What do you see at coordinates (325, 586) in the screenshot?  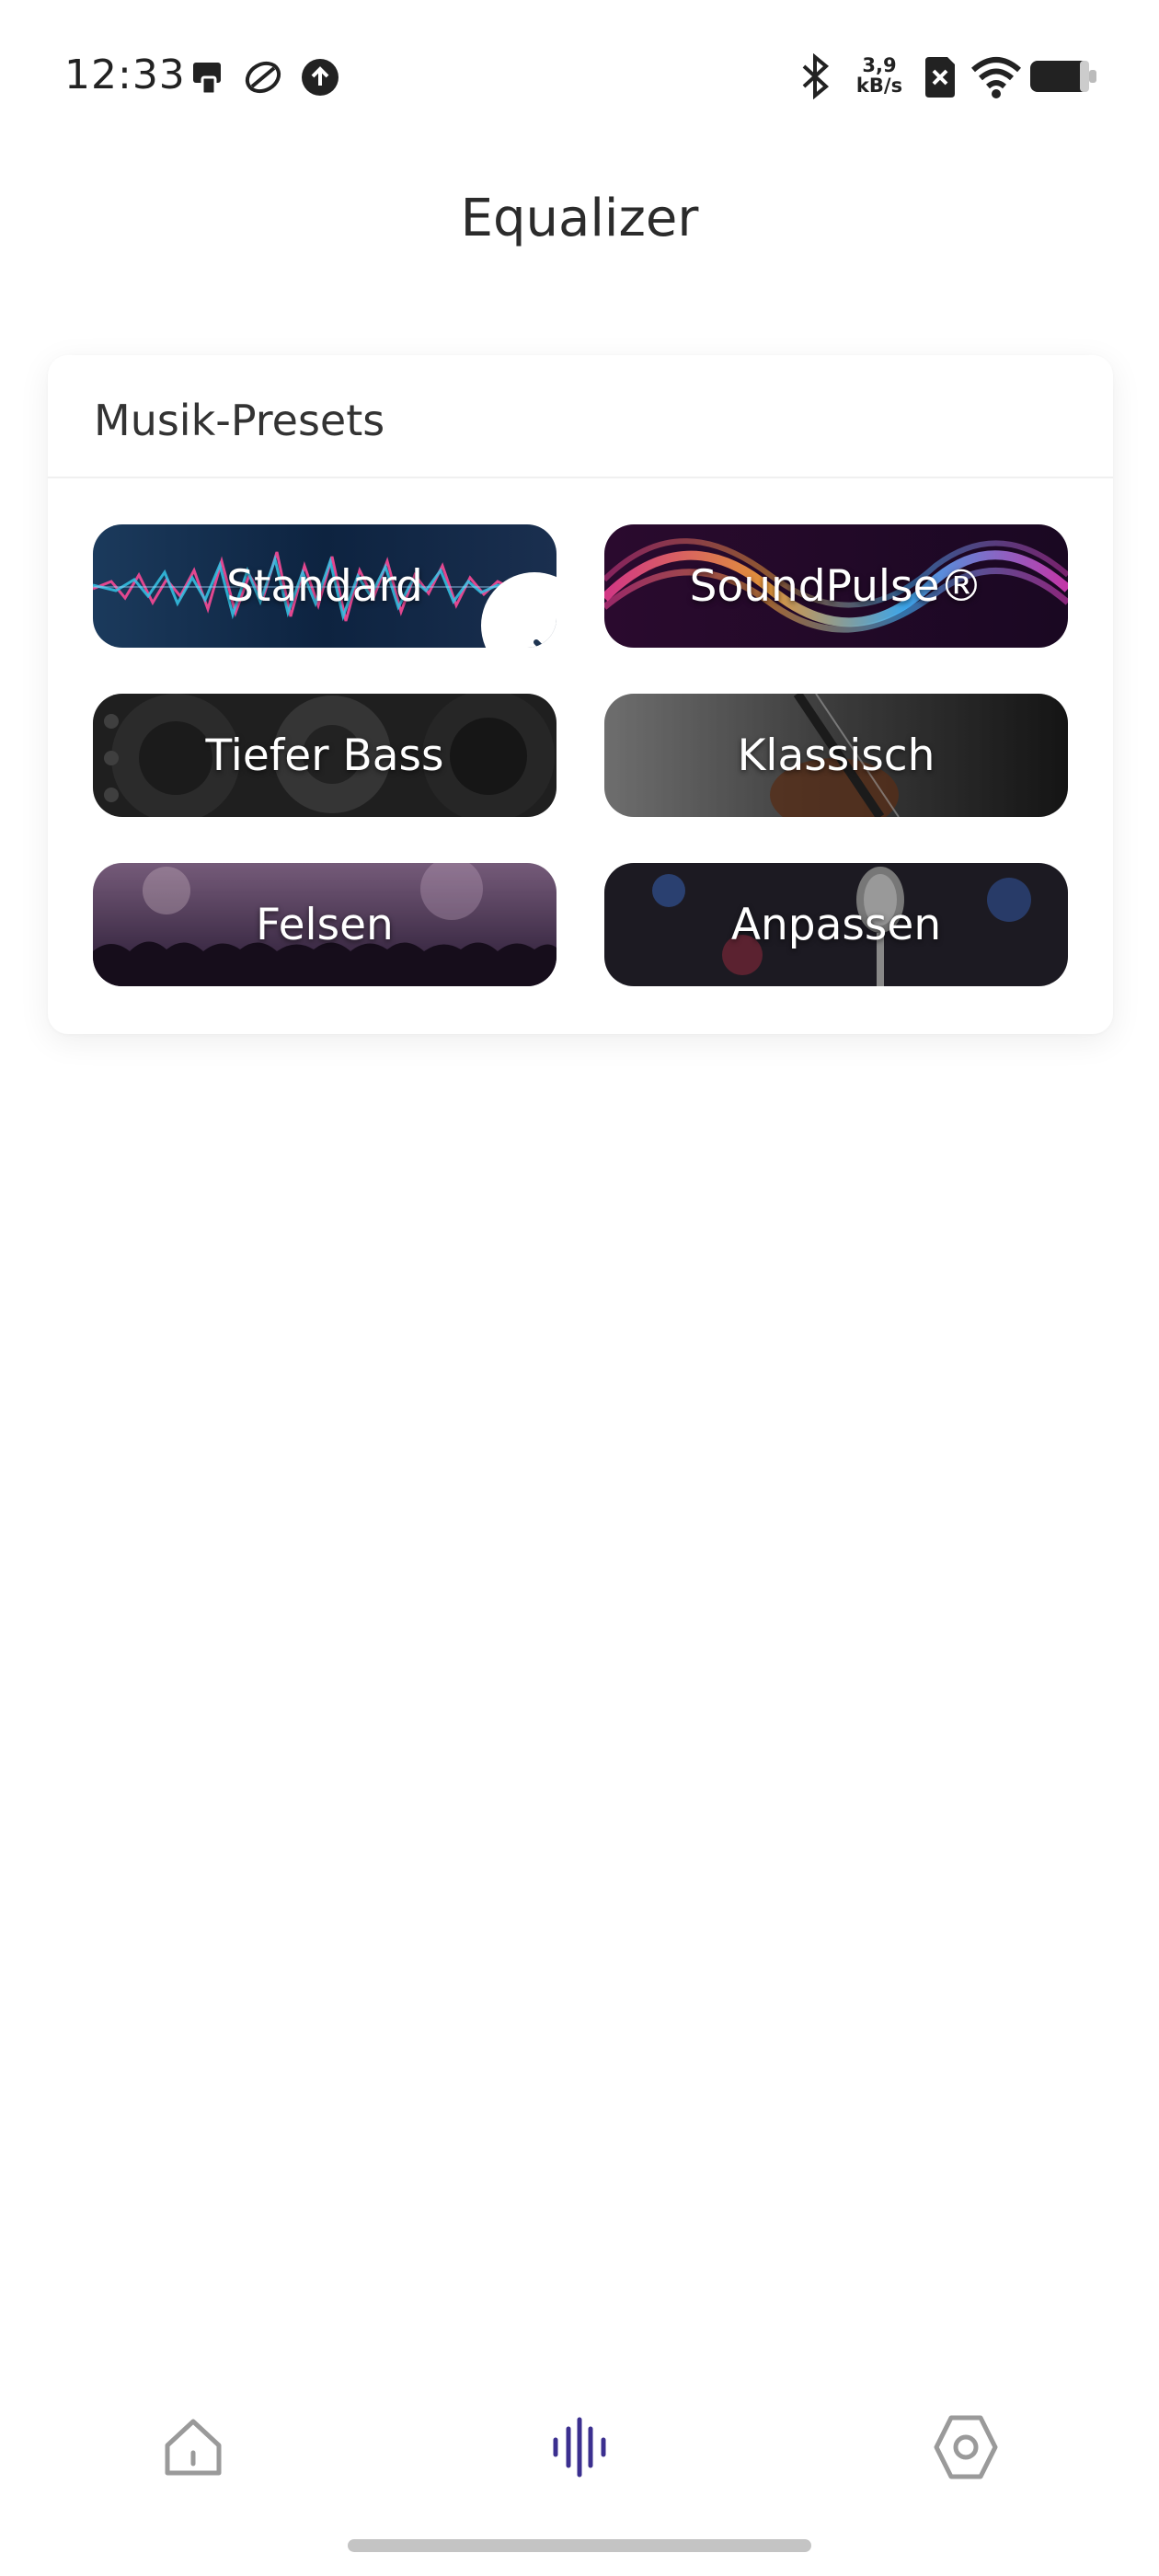 I see `preset-standard: Standard` at bounding box center [325, 586].